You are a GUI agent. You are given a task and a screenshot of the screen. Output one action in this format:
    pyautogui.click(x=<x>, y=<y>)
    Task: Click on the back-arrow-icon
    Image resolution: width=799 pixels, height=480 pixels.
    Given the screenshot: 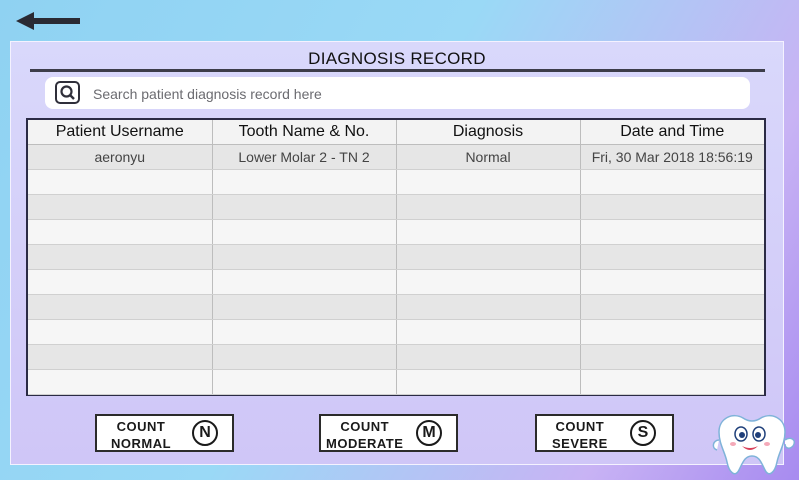 What is the action you would take?
    pyautogui.click(x=49, y=21)
    